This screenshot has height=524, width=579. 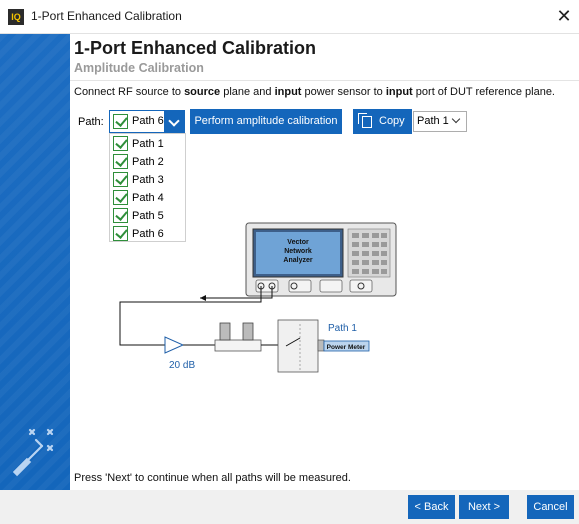 What do you see at coordinates (564, 16) in the screenshot?
I see `close-icon: ✕` at bounding box center [564, 16].